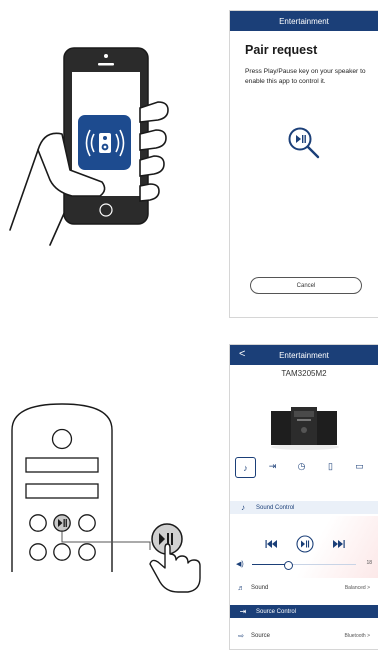 This screenshot has height=650, width=378. Describe the element at coordinates (281, 50) in the screenshot. I see `page-title: Pair request` at that location.